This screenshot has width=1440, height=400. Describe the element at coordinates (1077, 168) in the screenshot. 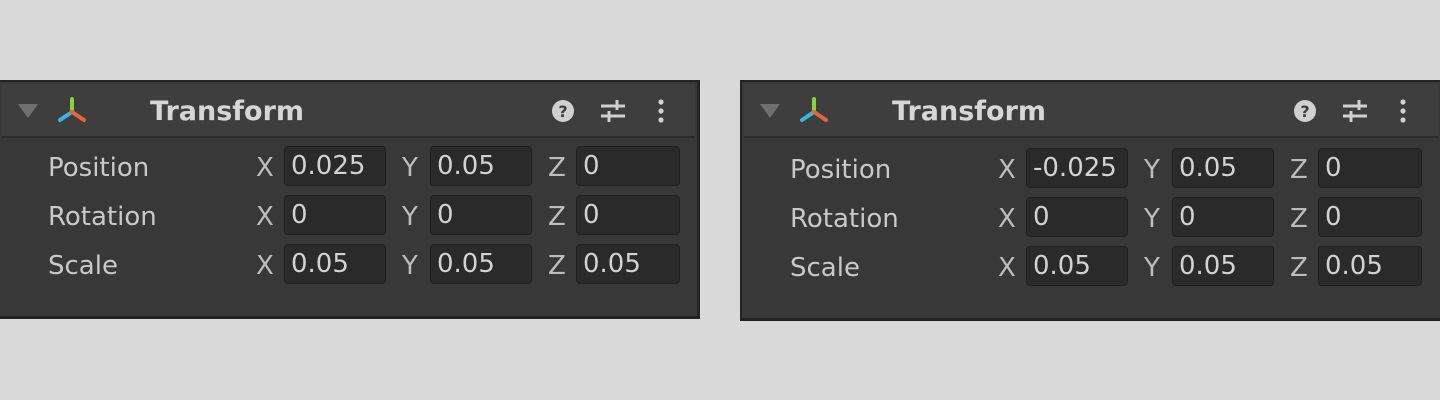

I see `position-x-field: -0.025` at that location.